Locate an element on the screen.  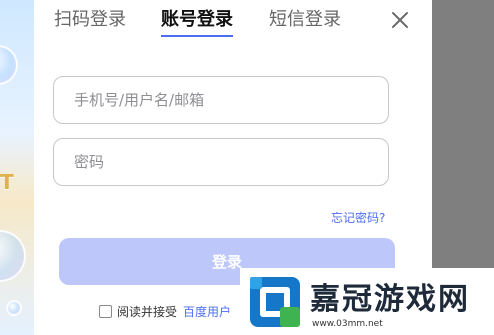
forgot-password-link: 忘记密码? is located at coordinates (358, 217).